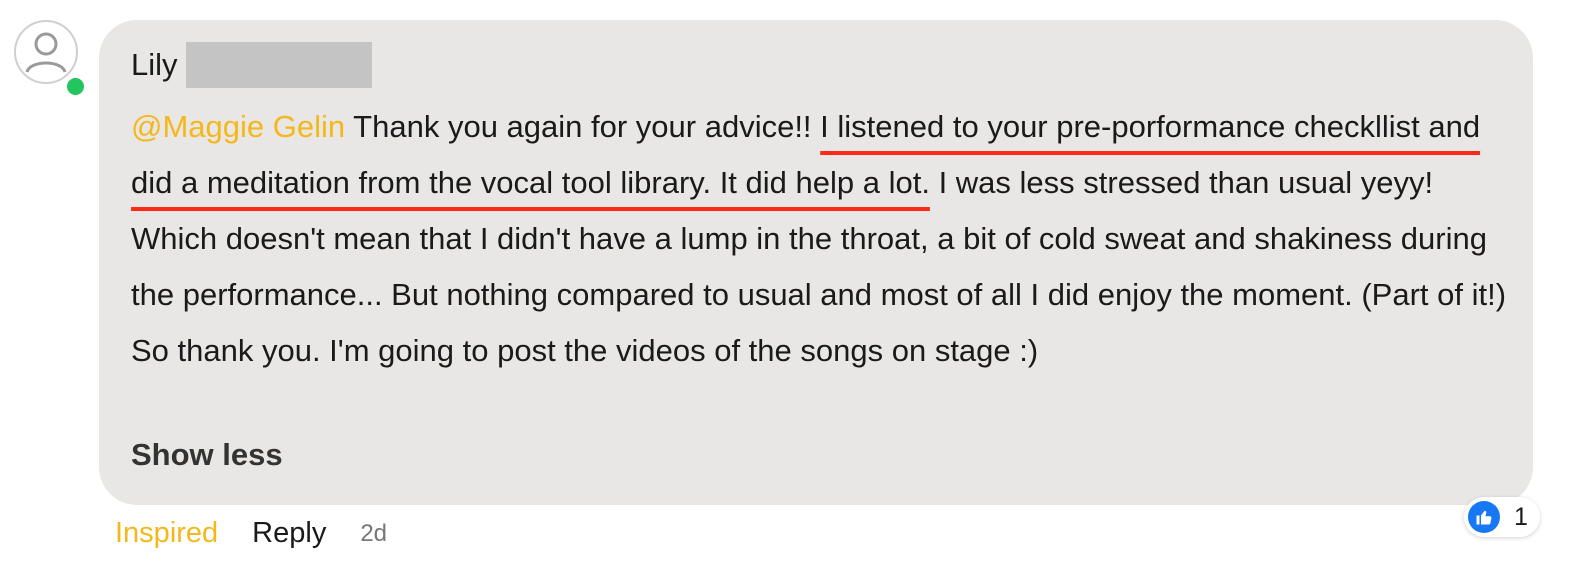 This screenshot has width=1576, height=564. Describe the element at coordinates (1502, 517) in the screenshot. I see `reaction-badge: 1` at that location.